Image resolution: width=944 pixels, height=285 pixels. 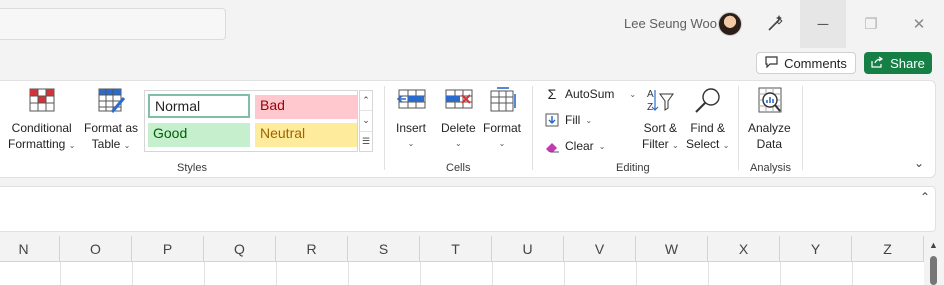 I want to click on column-header: X, so click(x=744, y=249).